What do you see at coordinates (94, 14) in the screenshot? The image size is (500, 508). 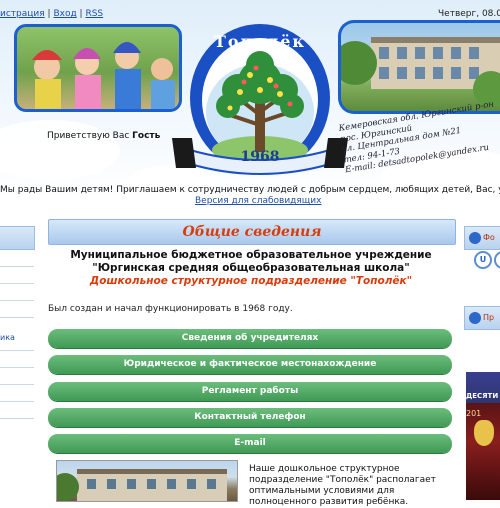 I see `rss-link: RSS` at bounding box center [94, 14].